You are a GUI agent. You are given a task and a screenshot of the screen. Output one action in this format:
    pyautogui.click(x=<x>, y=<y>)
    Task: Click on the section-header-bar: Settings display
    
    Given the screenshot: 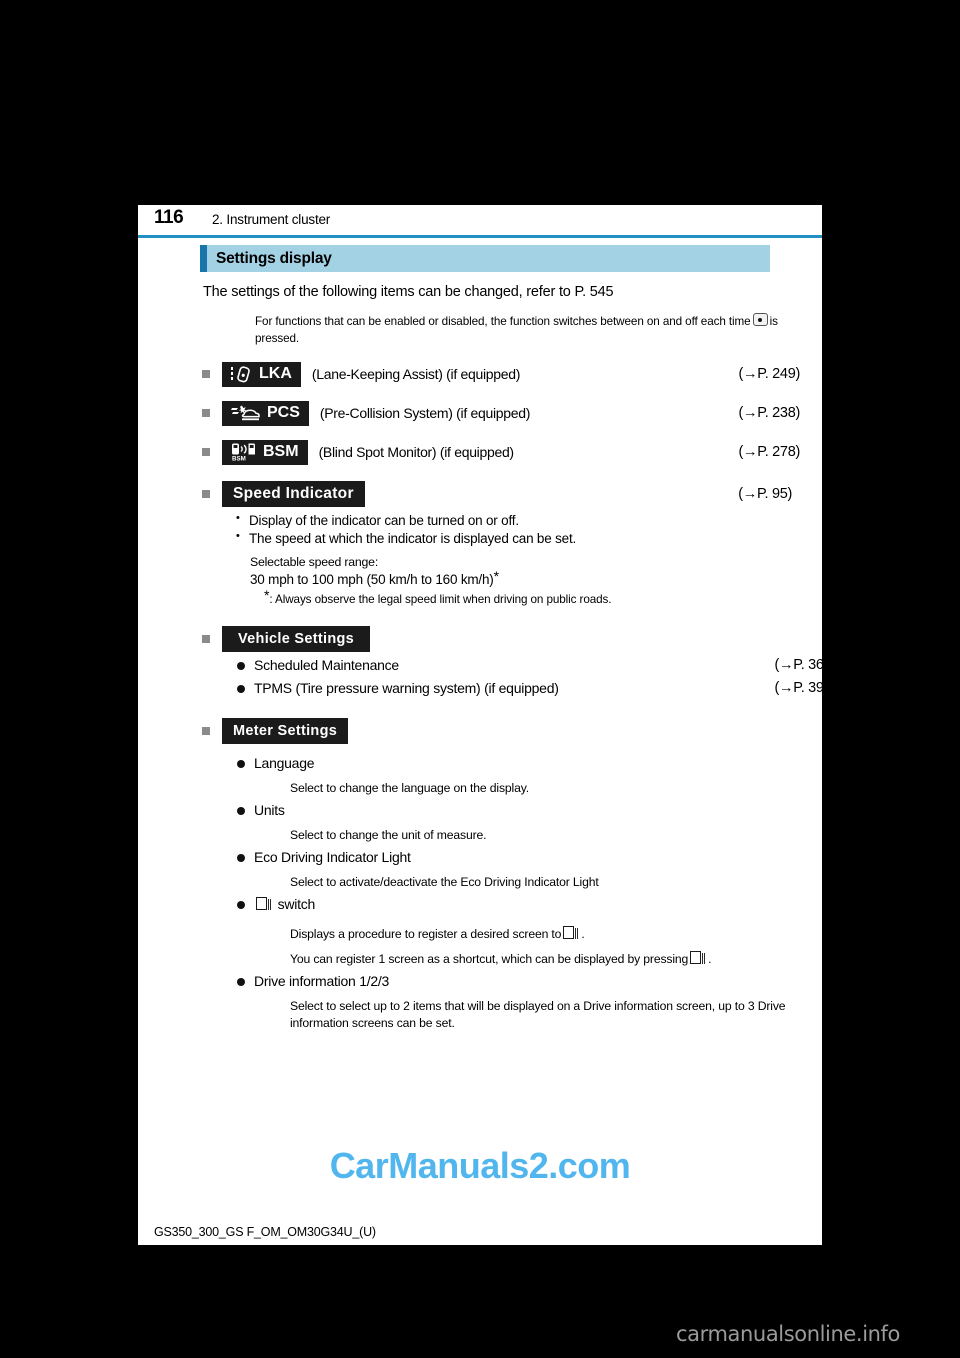 What is the action you would take?
    pyautogui.click(x=485, y=258)
    